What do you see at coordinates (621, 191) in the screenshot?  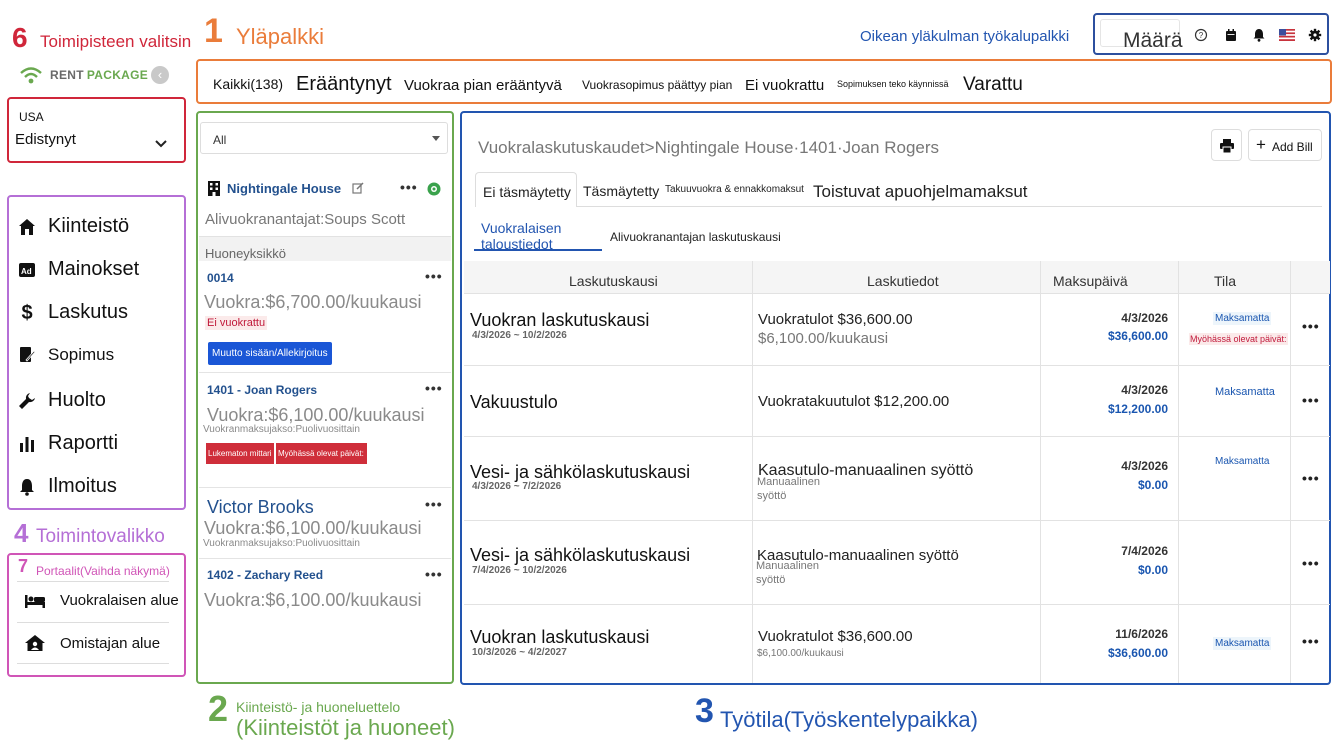 I see `tab-reconciled: Täsmäytetty` at bounding box center [621, 191].